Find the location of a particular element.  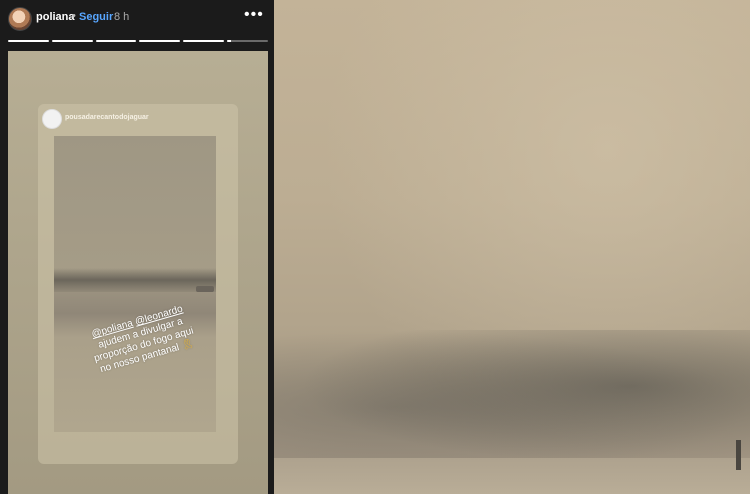

boat is located at coordinates (205, 289).